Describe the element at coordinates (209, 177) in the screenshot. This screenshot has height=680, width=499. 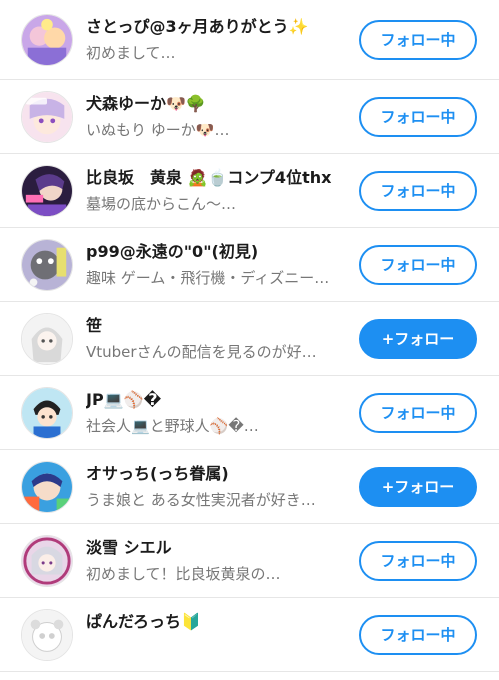
I see `user-name: 比良坂 黄泉 🧟🍵コンプ4位thx` at that location.